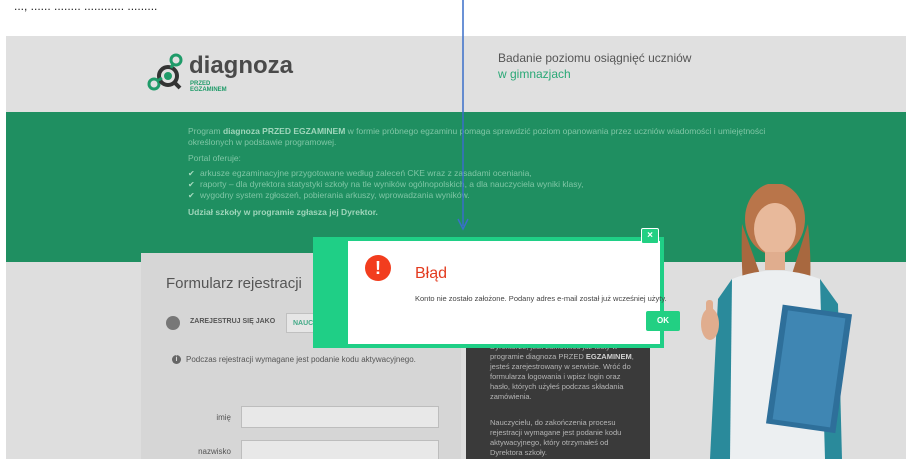 This screenshot has width=906, height=459. I want to click on first-name-label: imię, so click(223, 417).